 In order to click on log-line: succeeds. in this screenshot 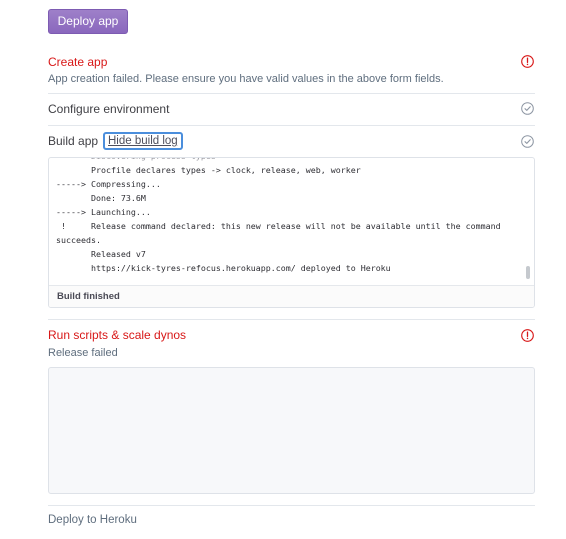, I will do `click(78, 240)`.